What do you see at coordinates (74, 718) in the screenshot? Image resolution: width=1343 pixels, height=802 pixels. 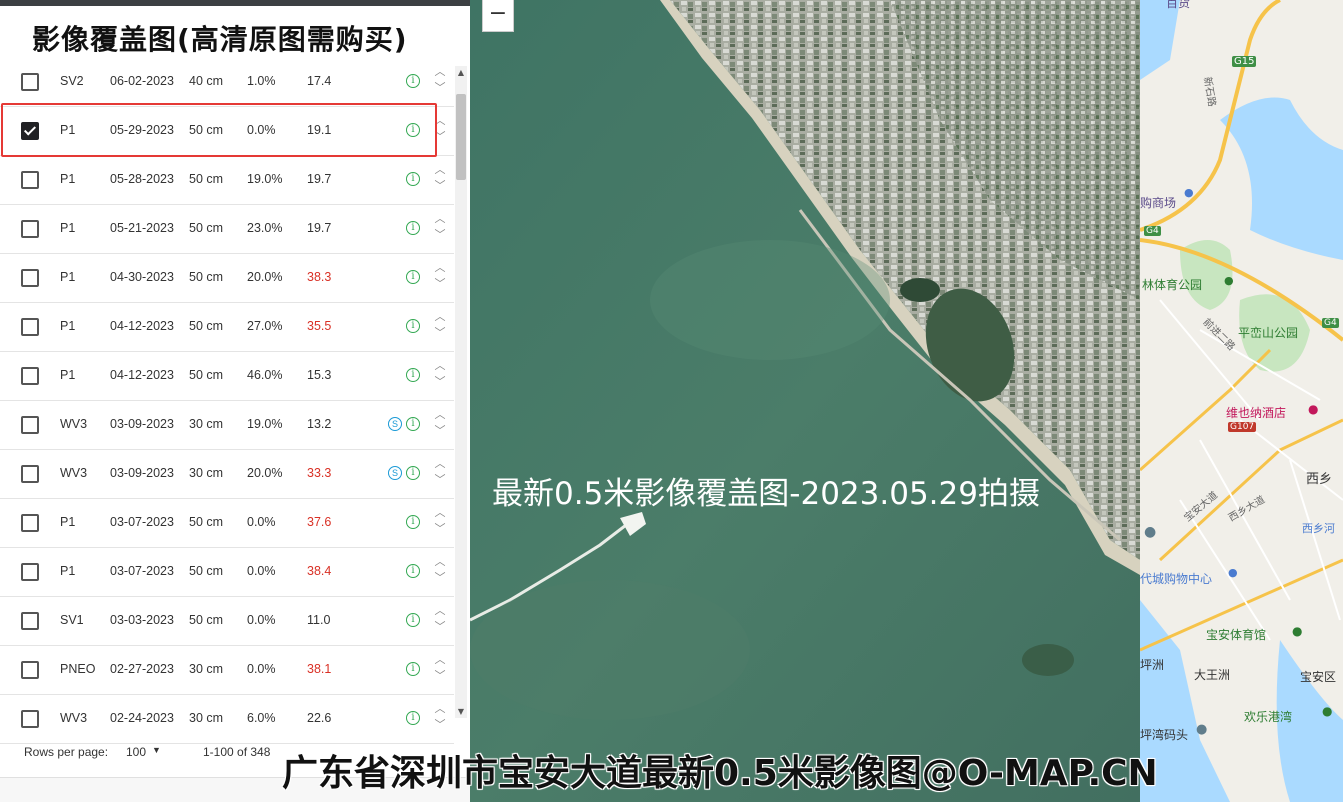 I see `satellite-cell: WV3` at bounding box center [74, 718].